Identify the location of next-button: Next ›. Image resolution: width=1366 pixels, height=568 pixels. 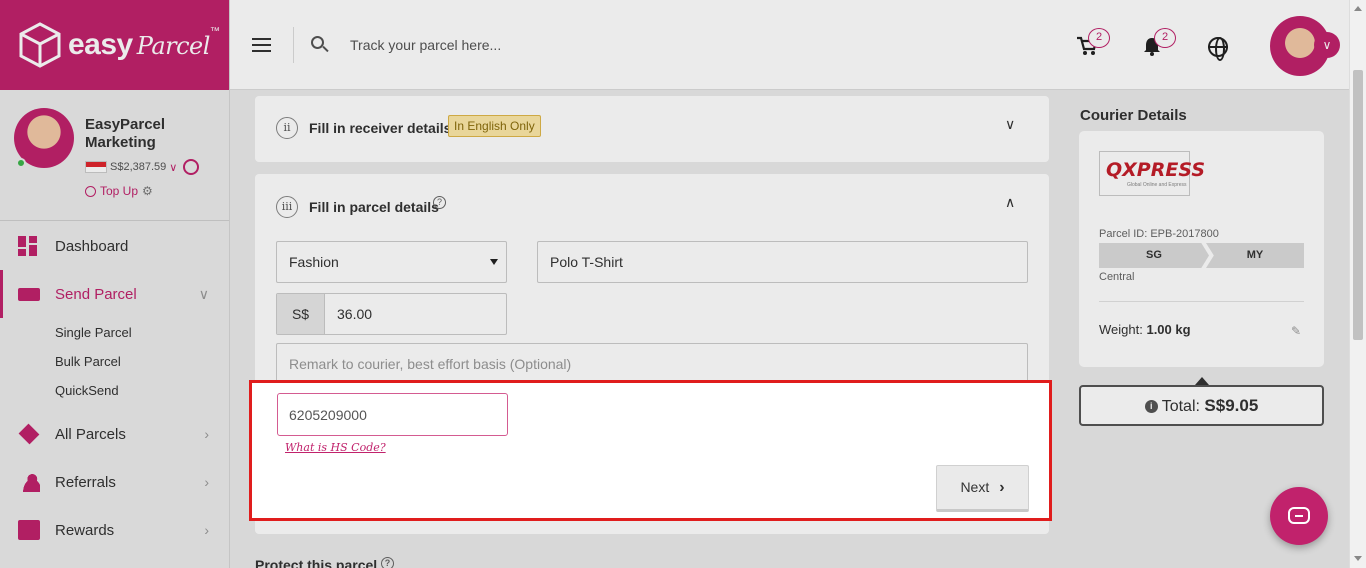
(982, 488).